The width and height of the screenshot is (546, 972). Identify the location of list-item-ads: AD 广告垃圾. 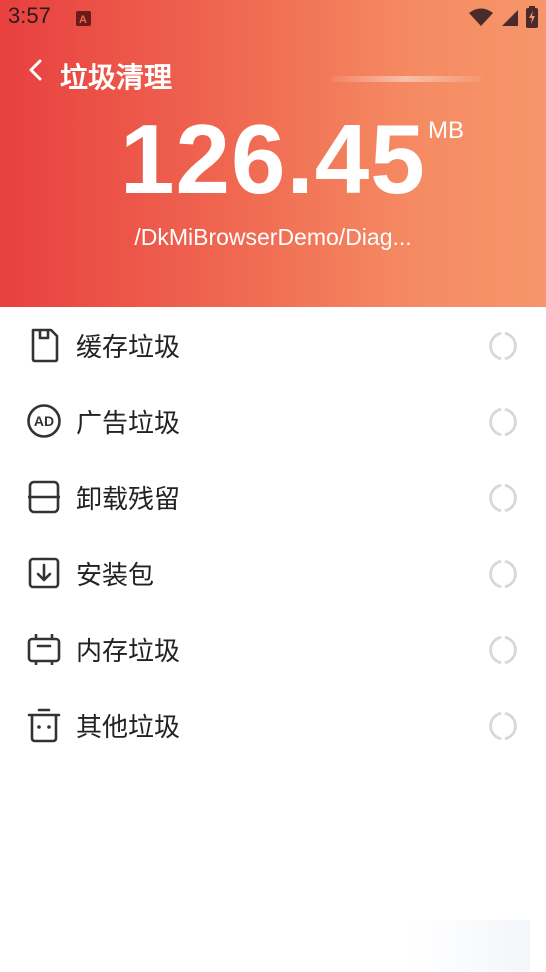
(273, 421).